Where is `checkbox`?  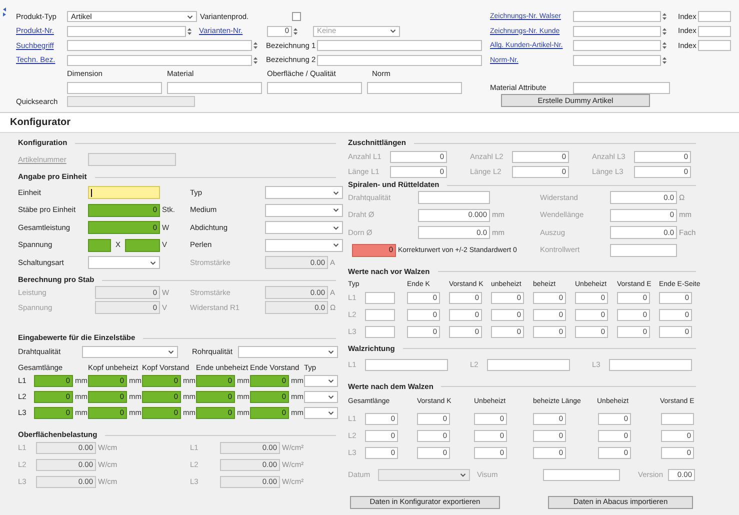
checkbox is located at coordinates (296, 16).